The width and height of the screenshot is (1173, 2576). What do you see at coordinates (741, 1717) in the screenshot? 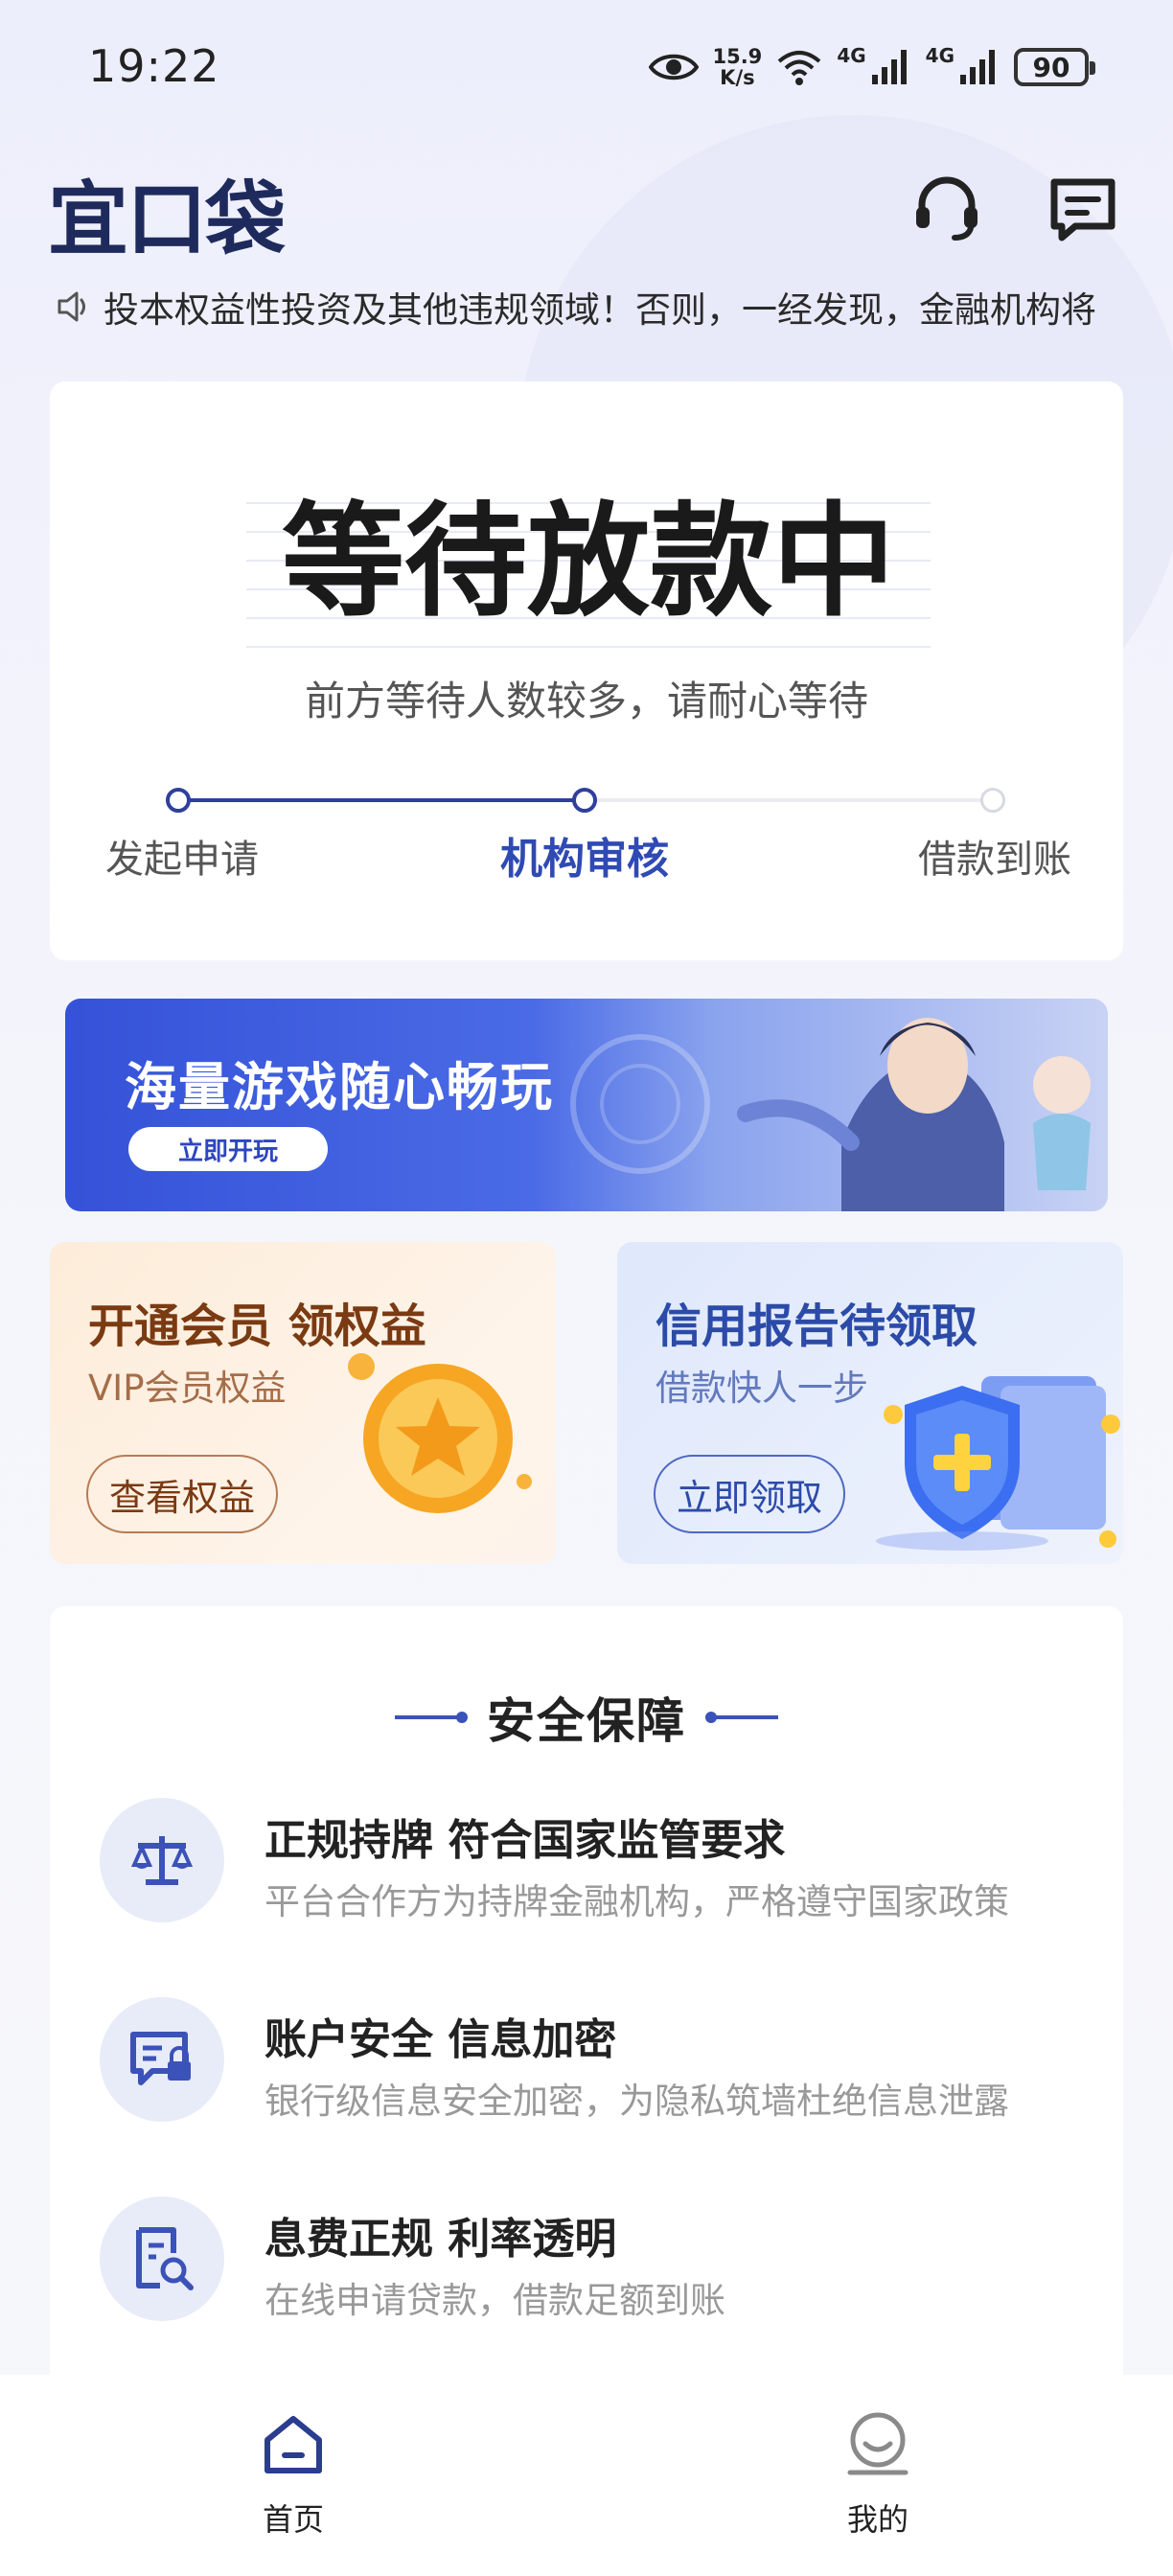
I see `title-decoration-right` at bounding box center [741, 1717].